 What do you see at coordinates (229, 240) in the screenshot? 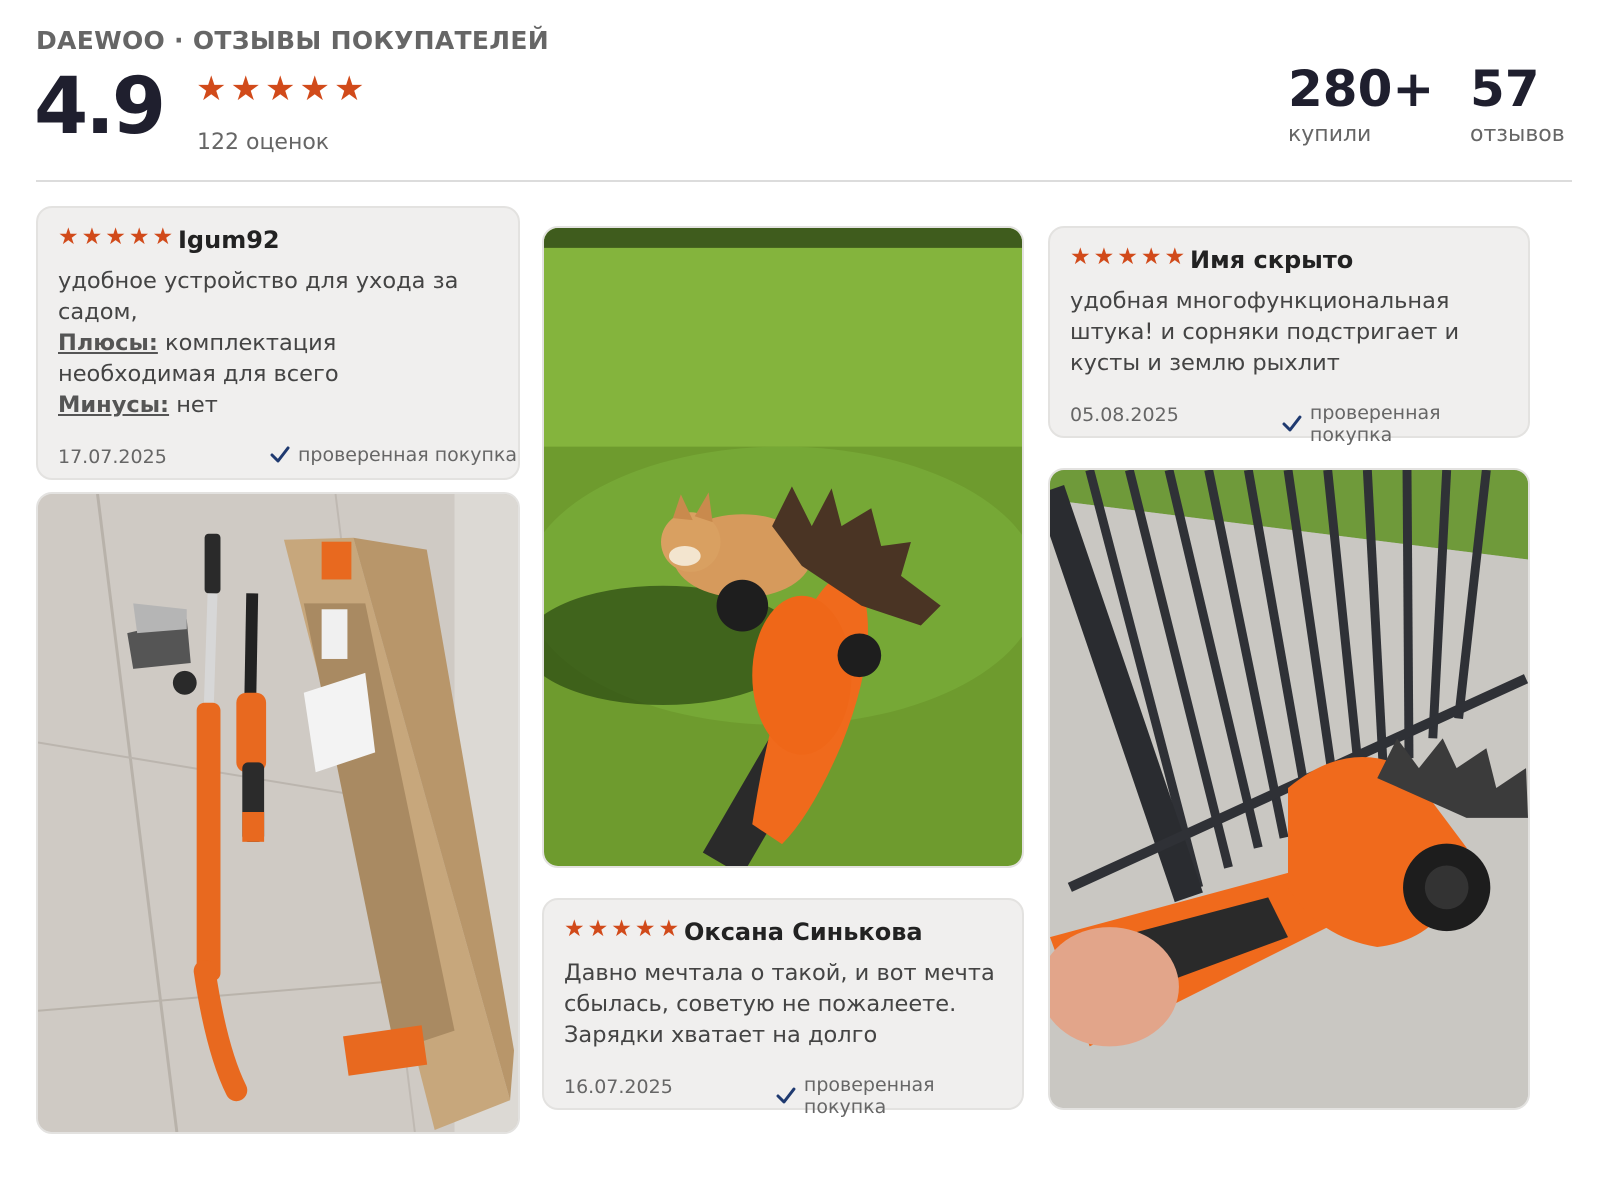
I see `review-author: Igum92` at bounding box center [229, 240].